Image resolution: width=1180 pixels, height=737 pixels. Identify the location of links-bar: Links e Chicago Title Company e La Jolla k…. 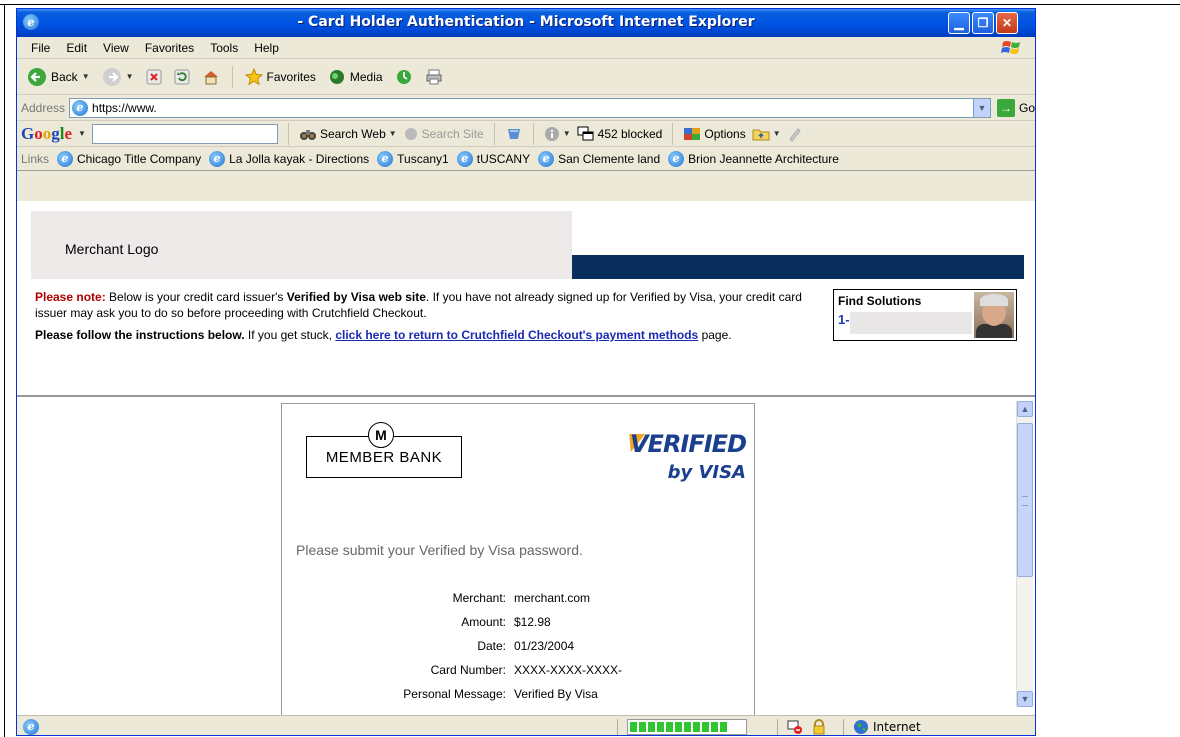
(526, 159).